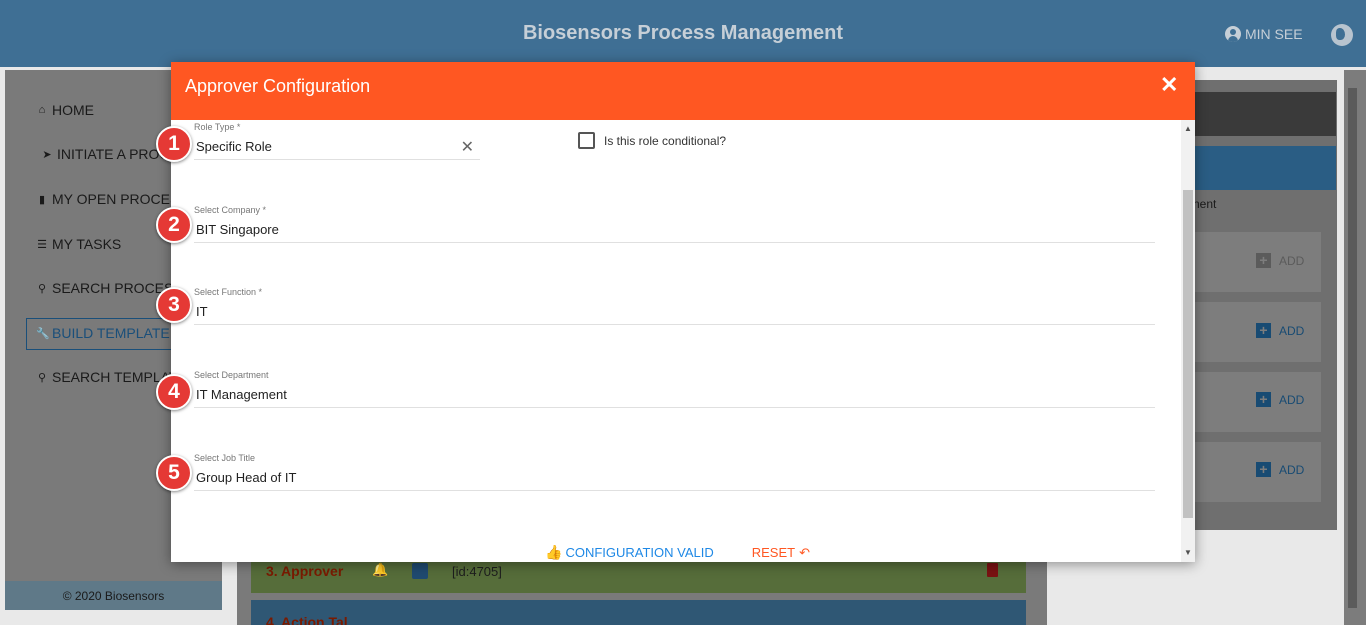 The height and width of the screenshot is (625, 1366). I want to click on clear-icon: ✕, so click(467, 147).